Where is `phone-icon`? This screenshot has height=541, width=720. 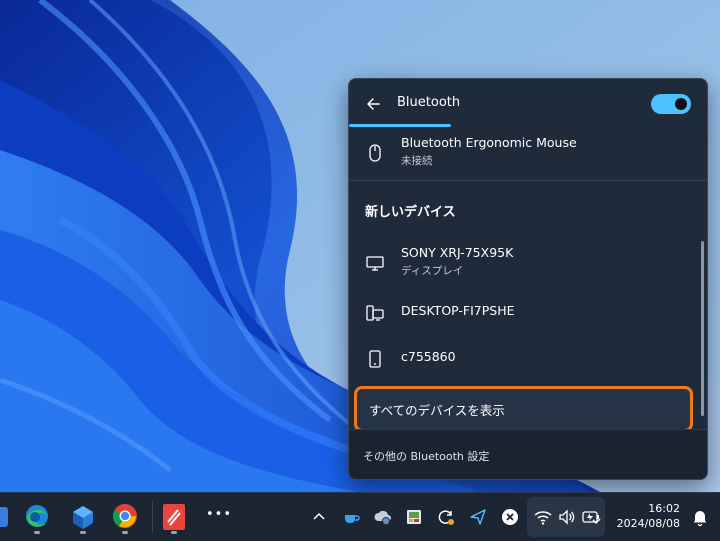 phone-icon is located at coordinates (375, 359).